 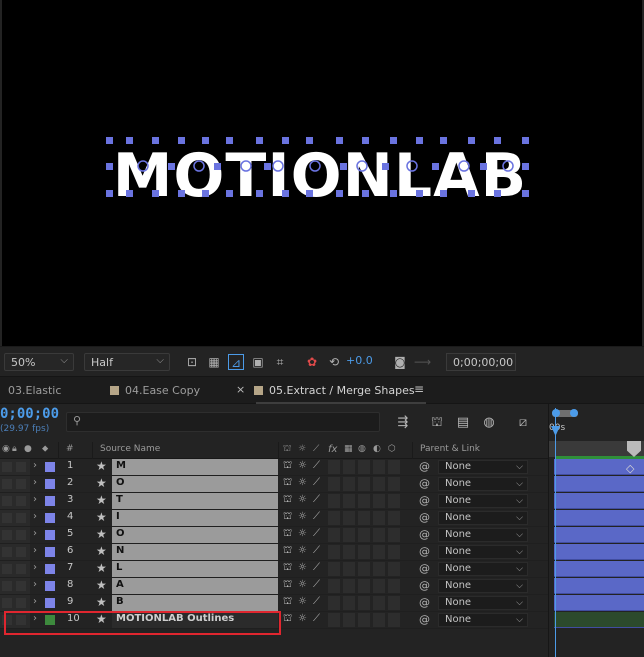 What do you see at coordinates (236, 362) in the screenshot?
I see `mask-visibility-icon: ⊿` at bounding box center [236, 362].